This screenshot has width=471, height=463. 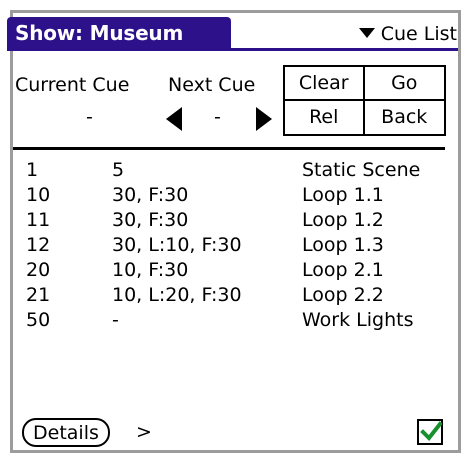 I want to click on cue-row: 1 5 Static Scene, so click(x=236, y=170).